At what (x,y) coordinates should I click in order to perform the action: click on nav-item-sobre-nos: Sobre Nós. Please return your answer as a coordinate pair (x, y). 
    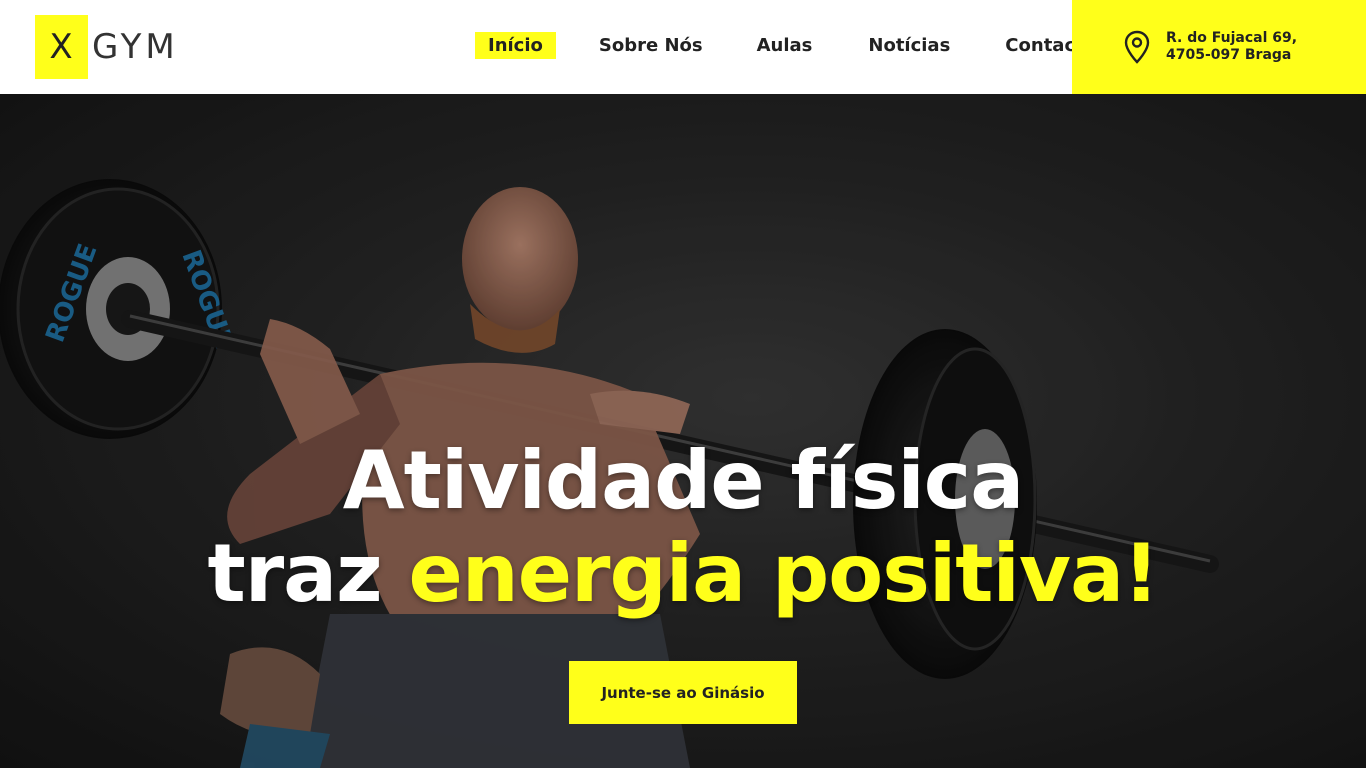
    Looking at the image, I should click on (651, 45).